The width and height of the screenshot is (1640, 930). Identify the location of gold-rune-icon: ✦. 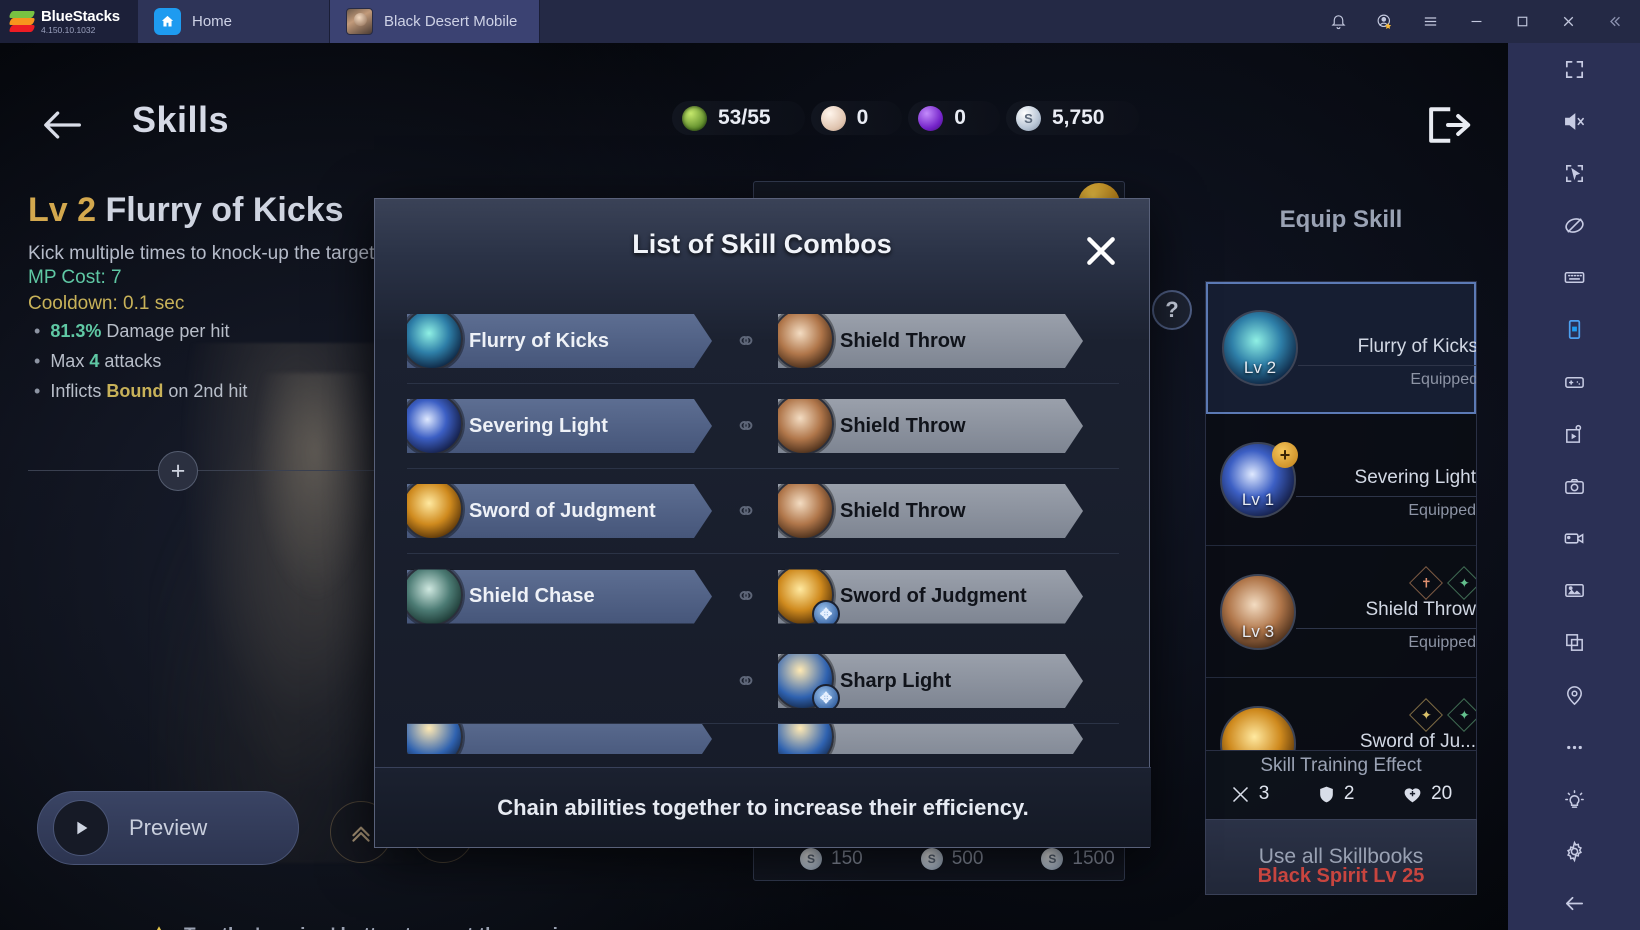
(1426, 715).